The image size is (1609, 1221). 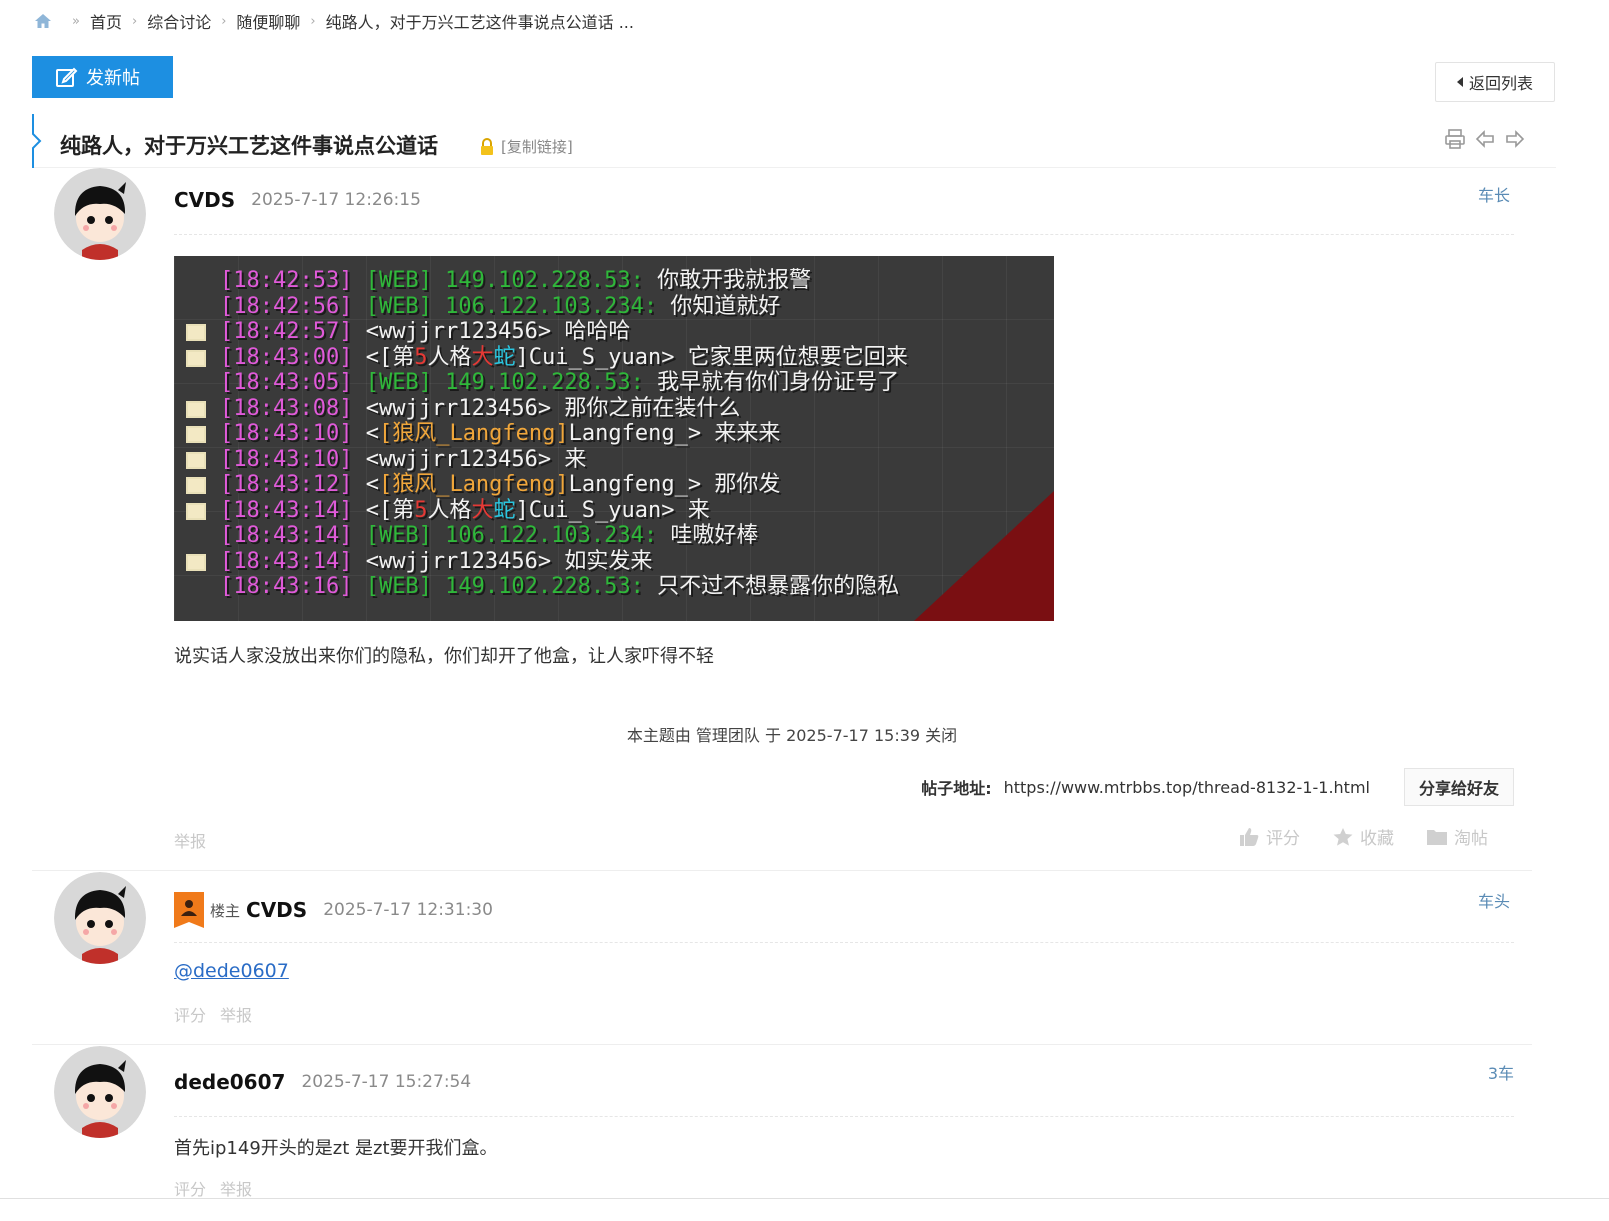 What do you see at coordinates (286, 280) in the screenshot?
I see `chat-timestamp: [18:42:53]` at bounding box center [286, 280].